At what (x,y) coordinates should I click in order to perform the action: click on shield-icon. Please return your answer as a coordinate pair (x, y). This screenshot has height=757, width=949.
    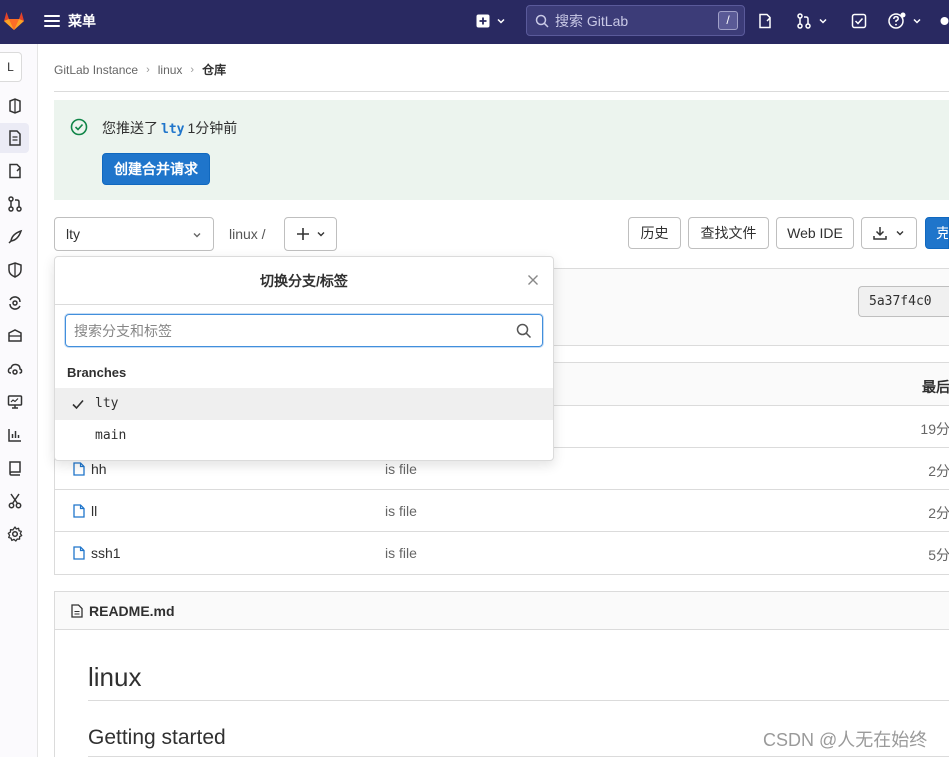
    Looking at the image, I should click on (14, 270).